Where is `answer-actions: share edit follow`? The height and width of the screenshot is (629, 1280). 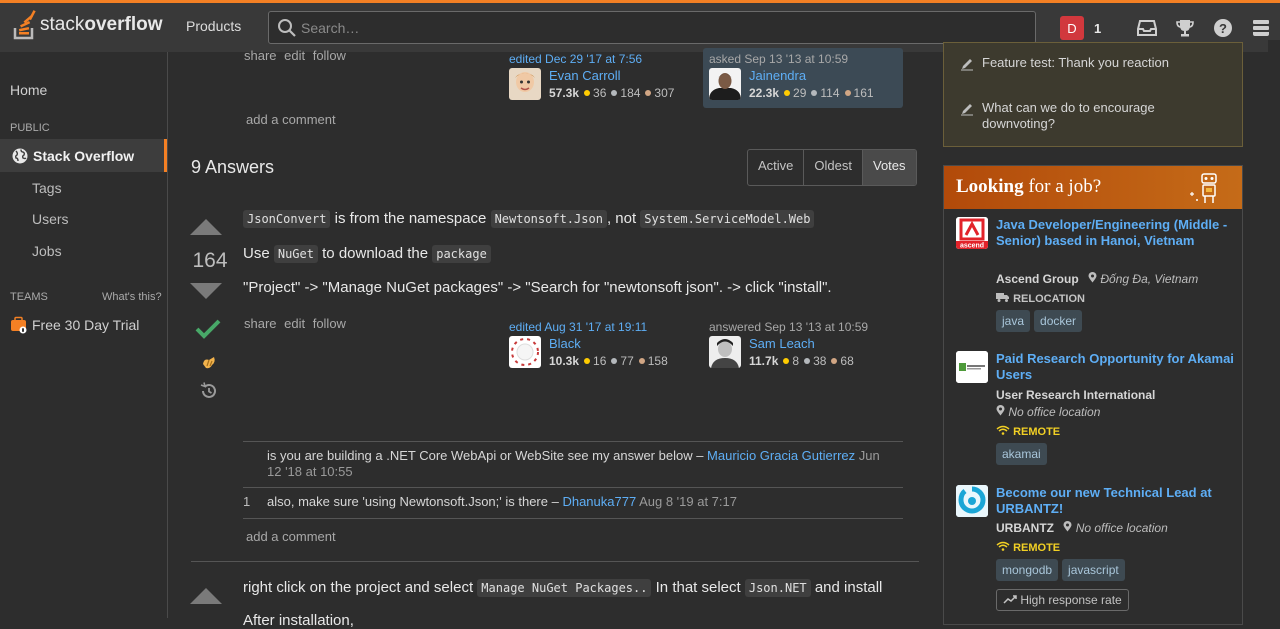 answer-actions: share edit follow is located at coordinates (295, 323).